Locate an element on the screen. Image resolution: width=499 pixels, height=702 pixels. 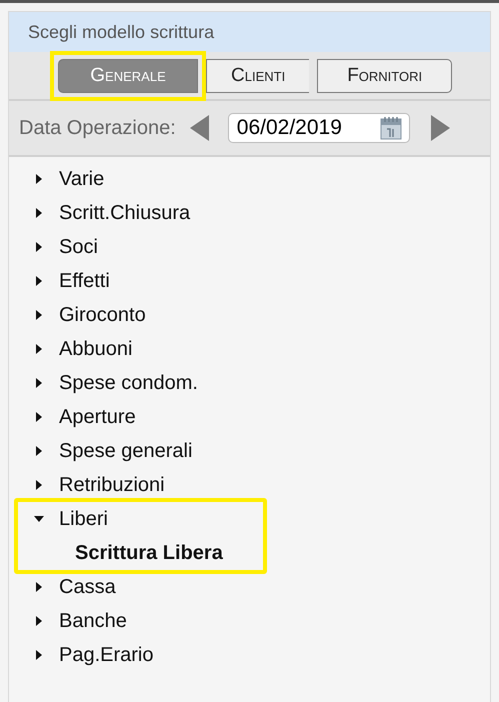
tree-item: Scrittura Libera is located at coordinates (149, 553).